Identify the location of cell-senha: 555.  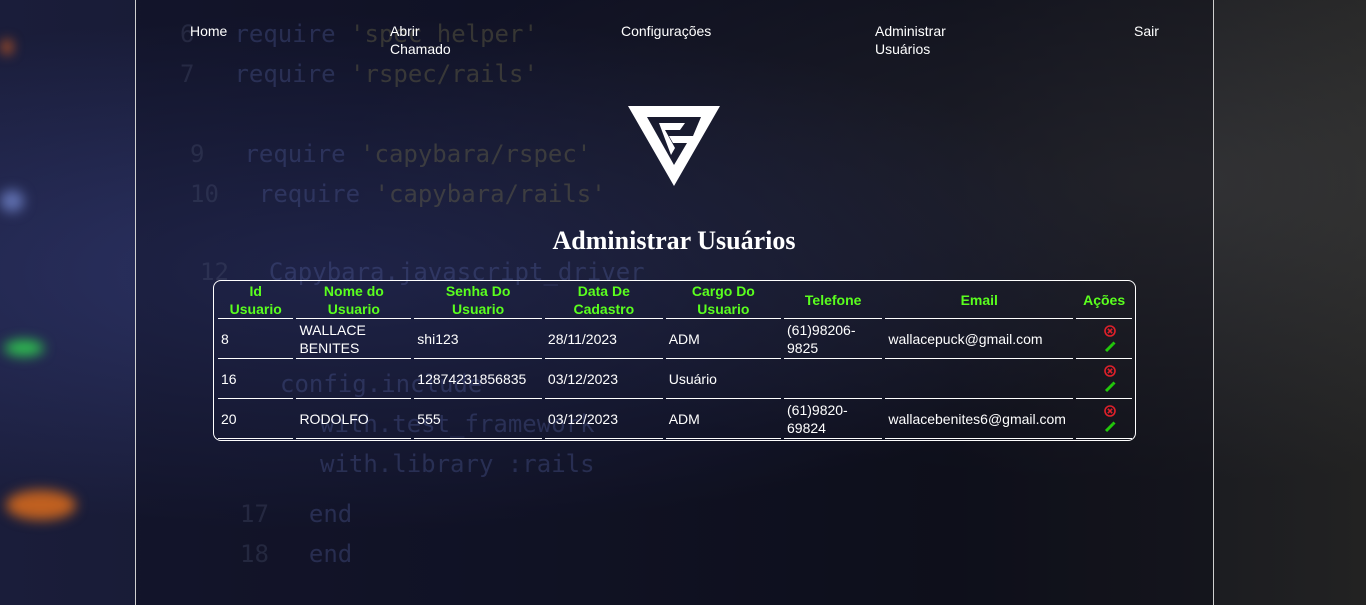
(478, 419).